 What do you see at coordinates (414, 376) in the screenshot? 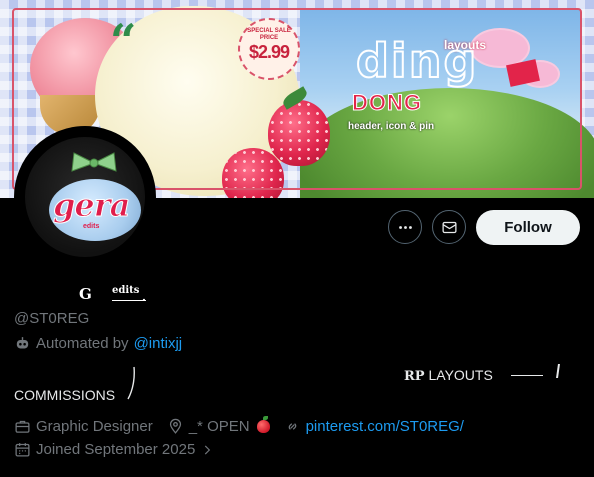
I see `bio-rp-prefix: RP` at bounding box center [414, 376].